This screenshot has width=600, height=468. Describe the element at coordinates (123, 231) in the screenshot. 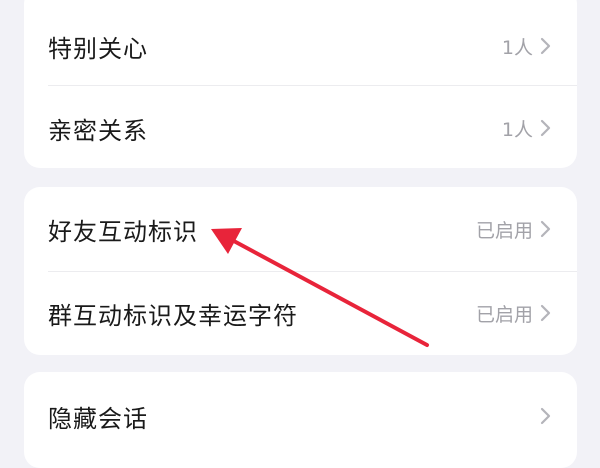

I see `settings-row-label: 好友互动标识` at that location.